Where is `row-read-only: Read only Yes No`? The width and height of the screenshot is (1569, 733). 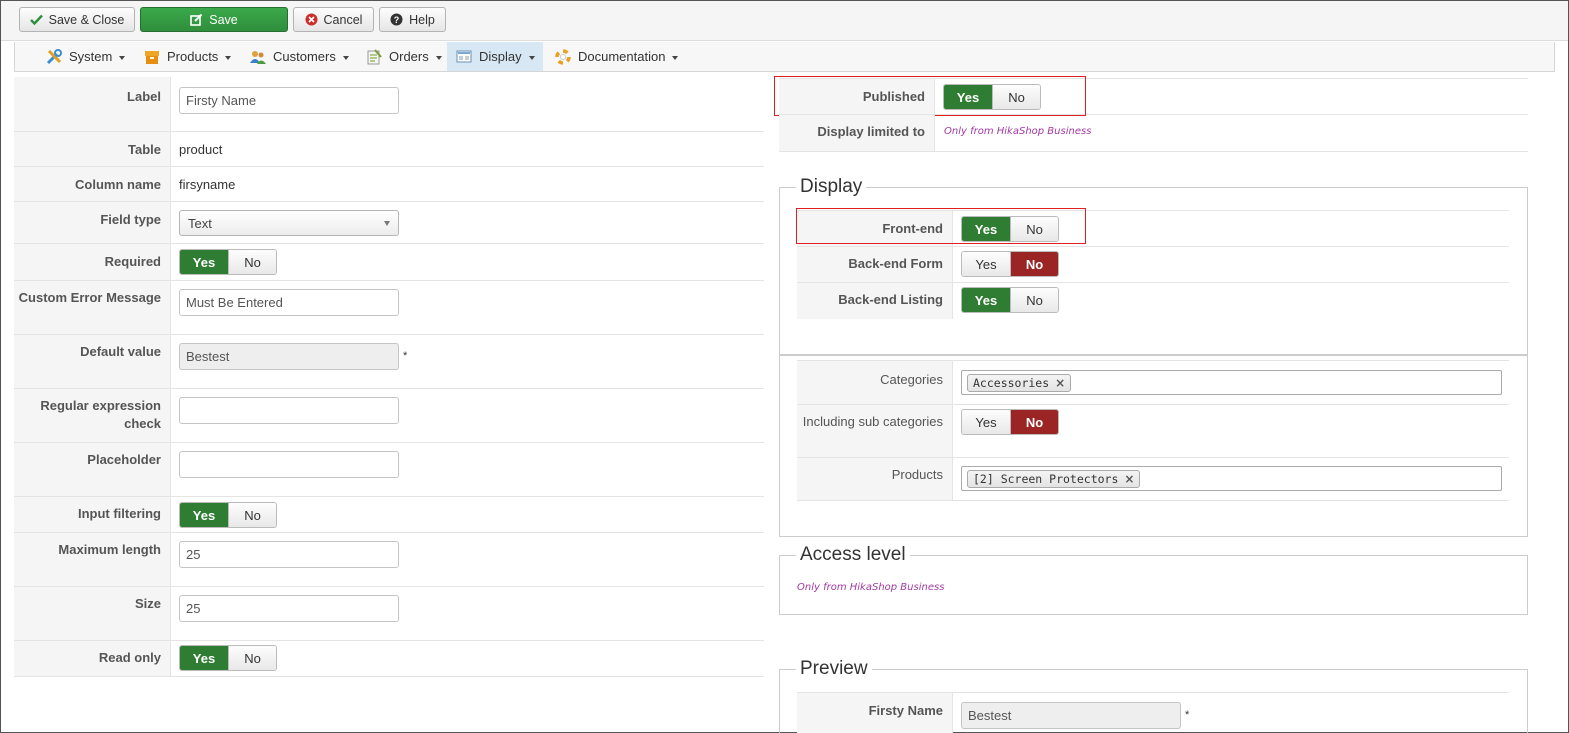
row-read-only: Read only Yes No is located at coordinates (389, 659).